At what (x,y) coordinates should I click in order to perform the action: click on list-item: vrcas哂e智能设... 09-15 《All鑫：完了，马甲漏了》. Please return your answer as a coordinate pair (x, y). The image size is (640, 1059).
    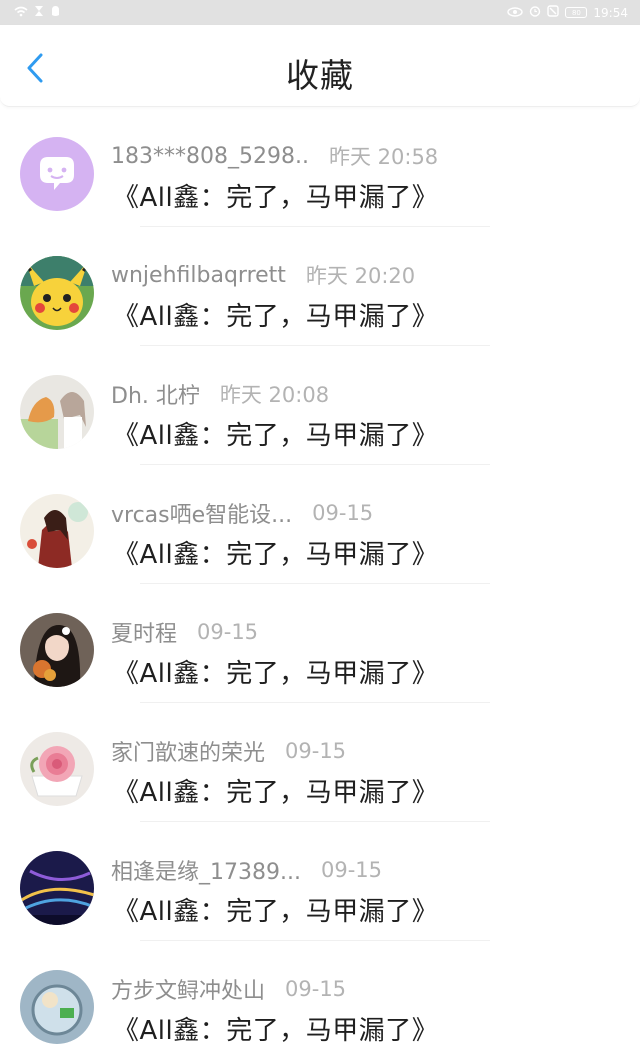
    Looking at the image, I should click on (320, 523).